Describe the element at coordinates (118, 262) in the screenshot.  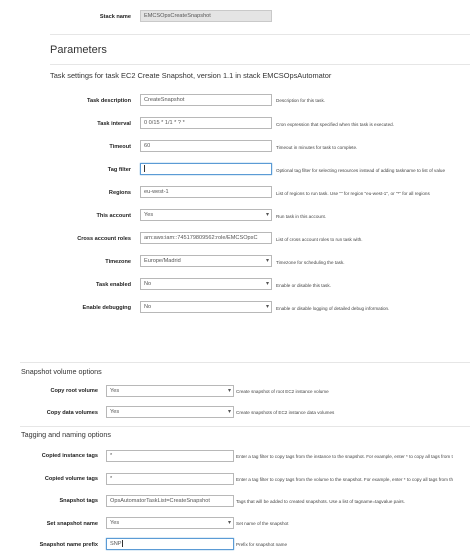
I see `timezone-label: Timezone` at that location.